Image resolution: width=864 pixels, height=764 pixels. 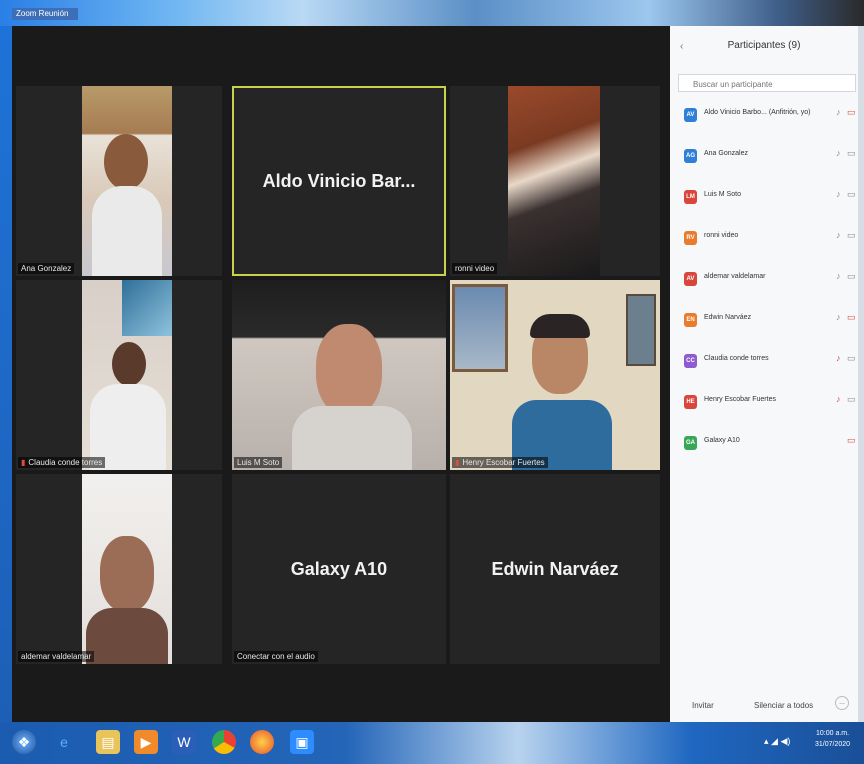 I want to click on participant-list-item: HE Henry Escobar Fuertes ♪ ▭, so click(x=764, y=411).